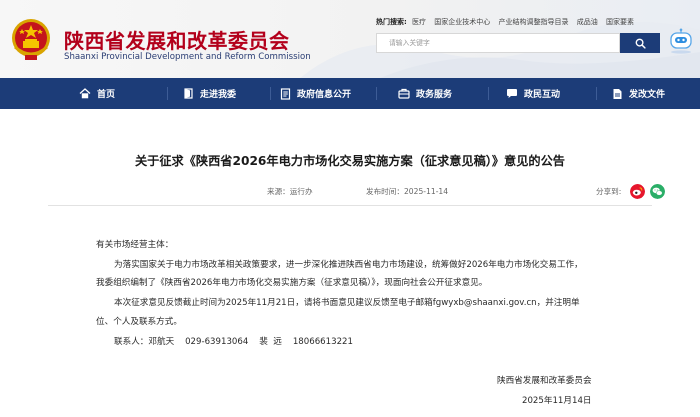 The height and width of the screenshot is (417, 700). Describe the element at coordinates (544, 381) in the screenshot. I see `signature-organization: 陕西省发展和改革委员会` at that location.